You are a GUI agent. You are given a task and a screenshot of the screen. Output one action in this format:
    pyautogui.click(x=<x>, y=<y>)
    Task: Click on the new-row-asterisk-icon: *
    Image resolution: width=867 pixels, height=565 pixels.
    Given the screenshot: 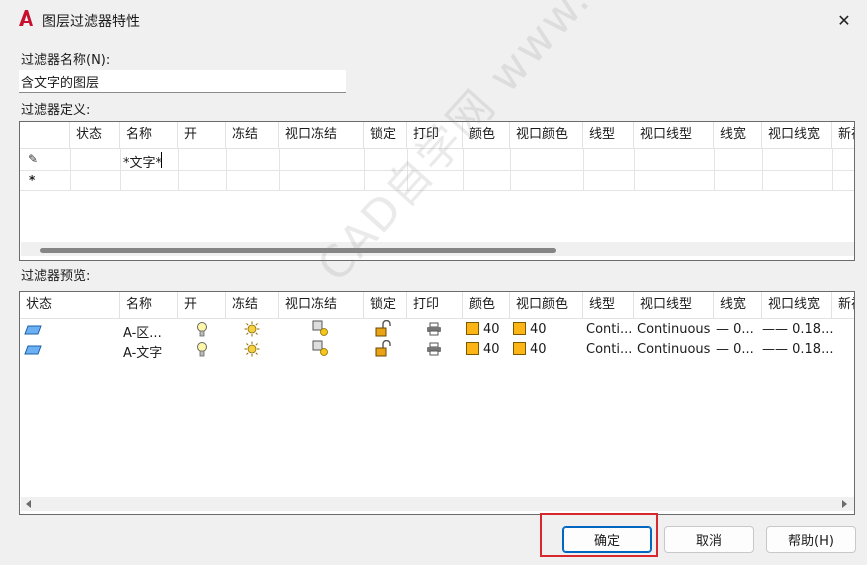 What is the action you would take?
    pyautogui.click(x=32, y=180)
    